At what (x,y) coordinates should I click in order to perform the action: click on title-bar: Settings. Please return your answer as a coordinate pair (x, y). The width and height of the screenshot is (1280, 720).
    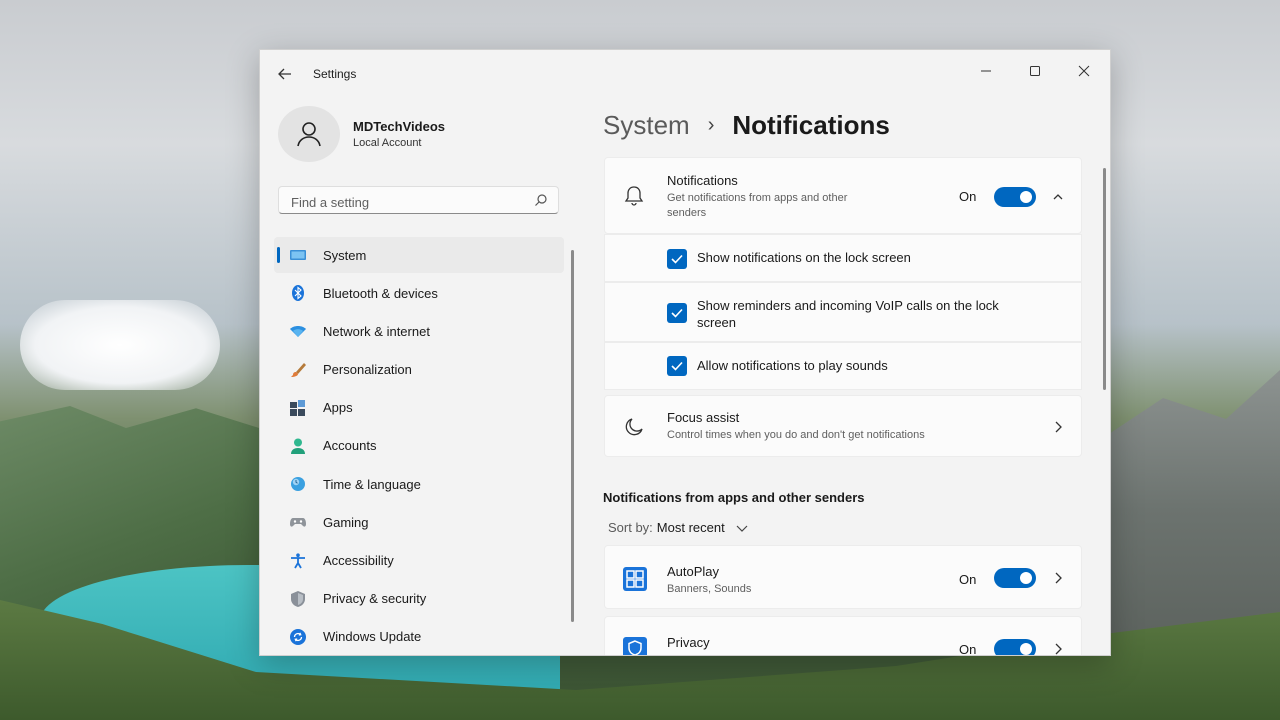
    Looking at the image, I should click on (685, 73).